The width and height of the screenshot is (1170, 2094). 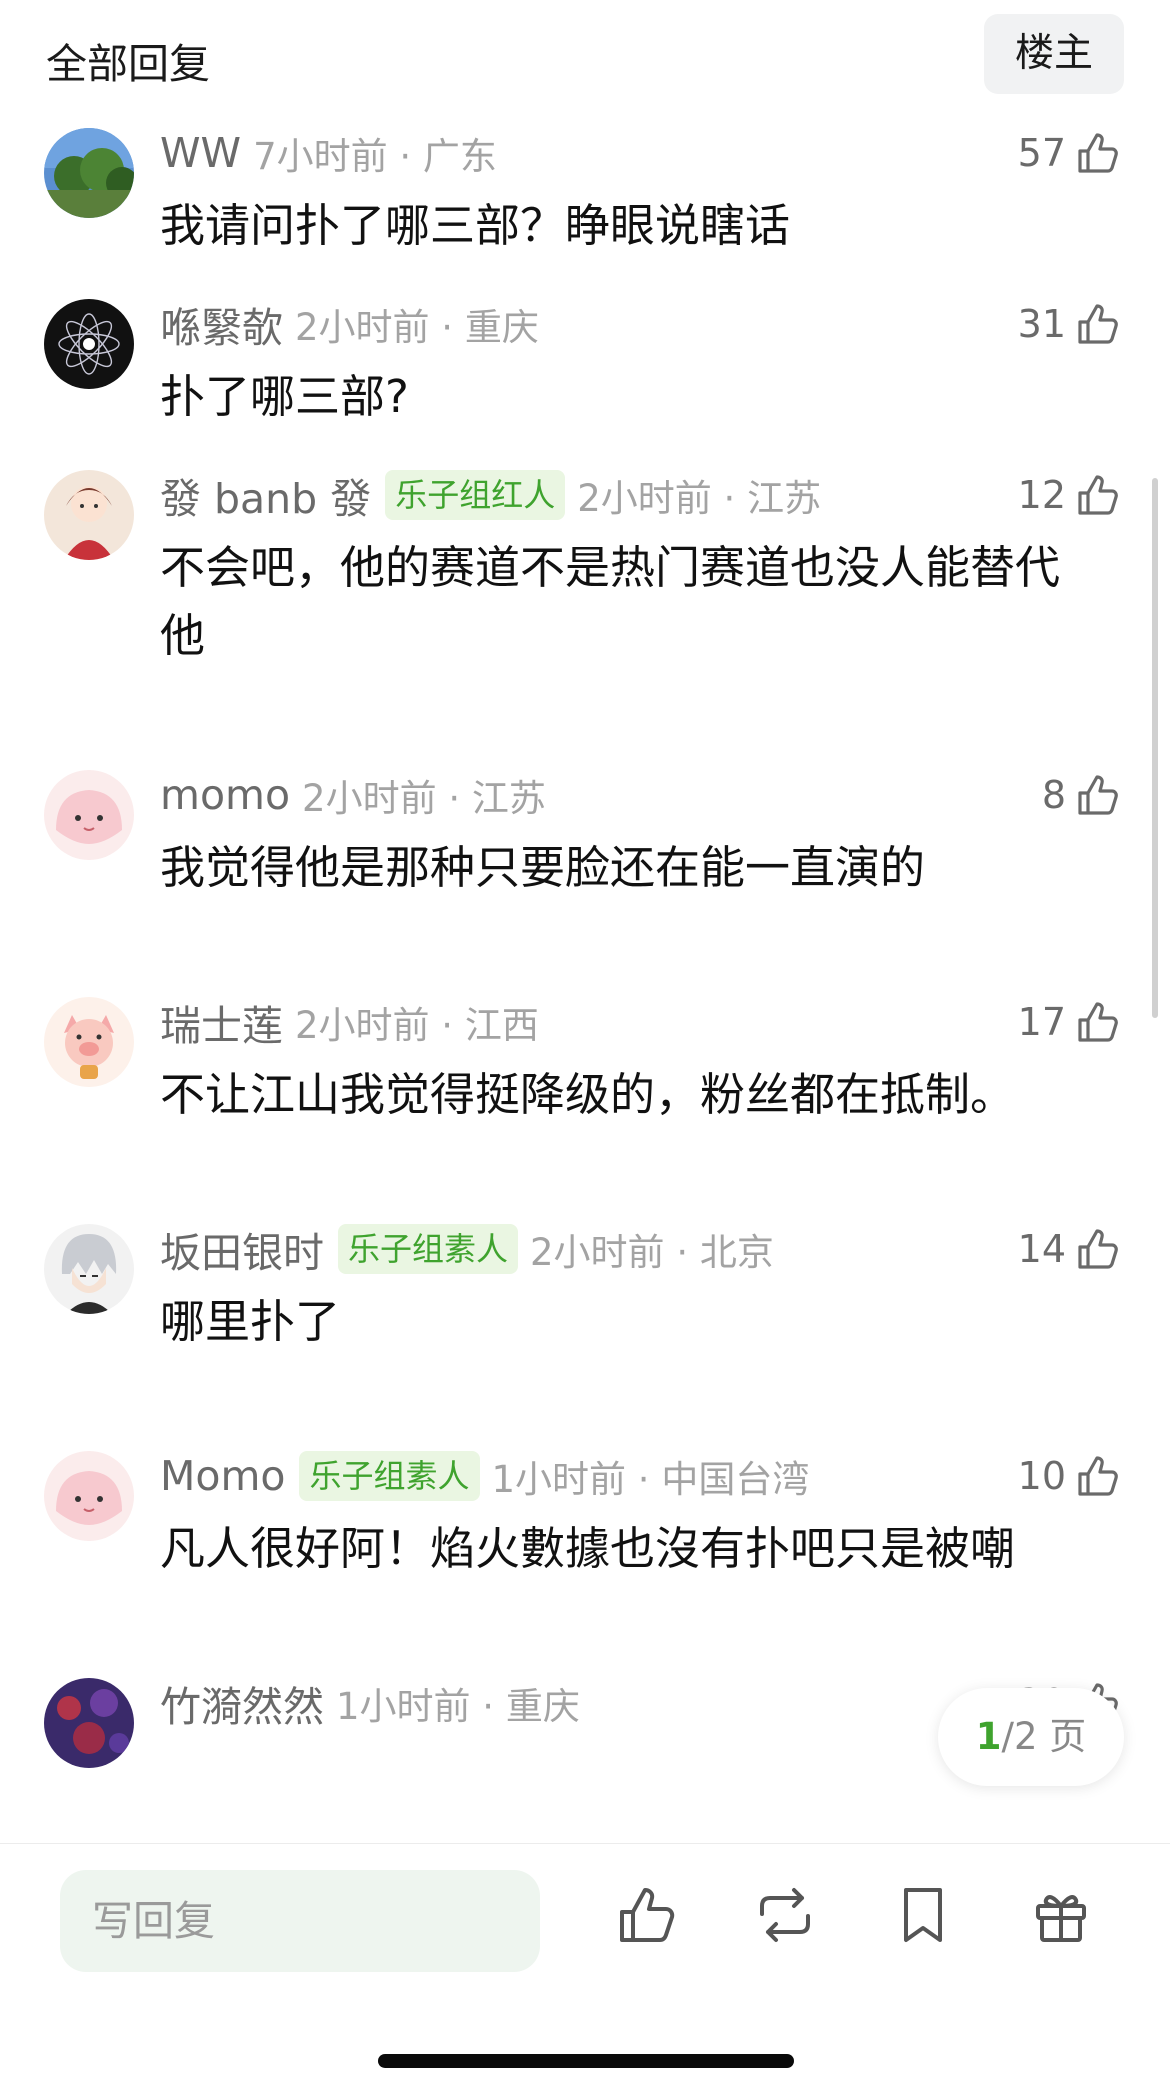 I want to click on like-button: 8, so click(x=1082, y=795).